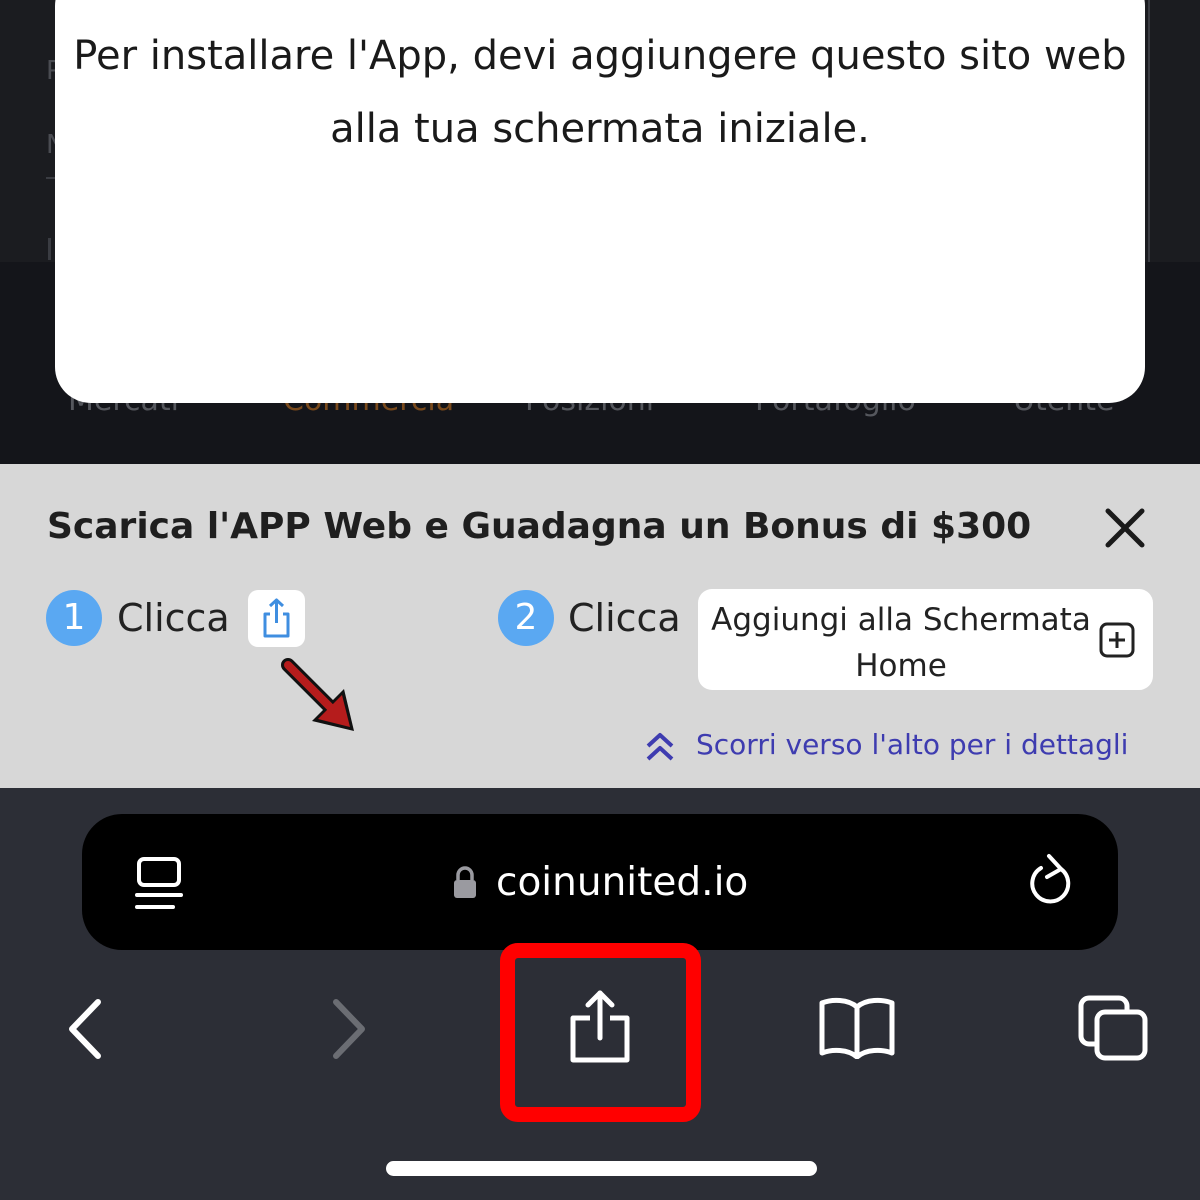 This screenshot has height=1200, width=1200. What do you see at coordinates (601, 1168) in the screenshot?
I see `home-indicator` at bounding box center [601, 1168].